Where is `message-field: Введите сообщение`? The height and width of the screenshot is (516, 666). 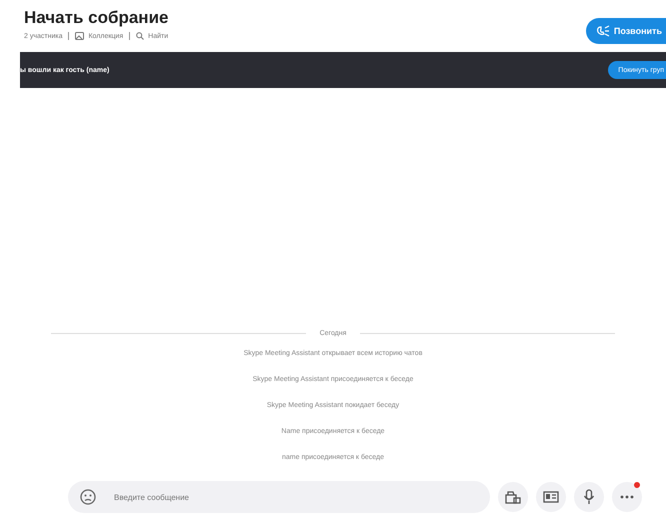 message-field: Введите сообщение is located at coordinates (279, 497).